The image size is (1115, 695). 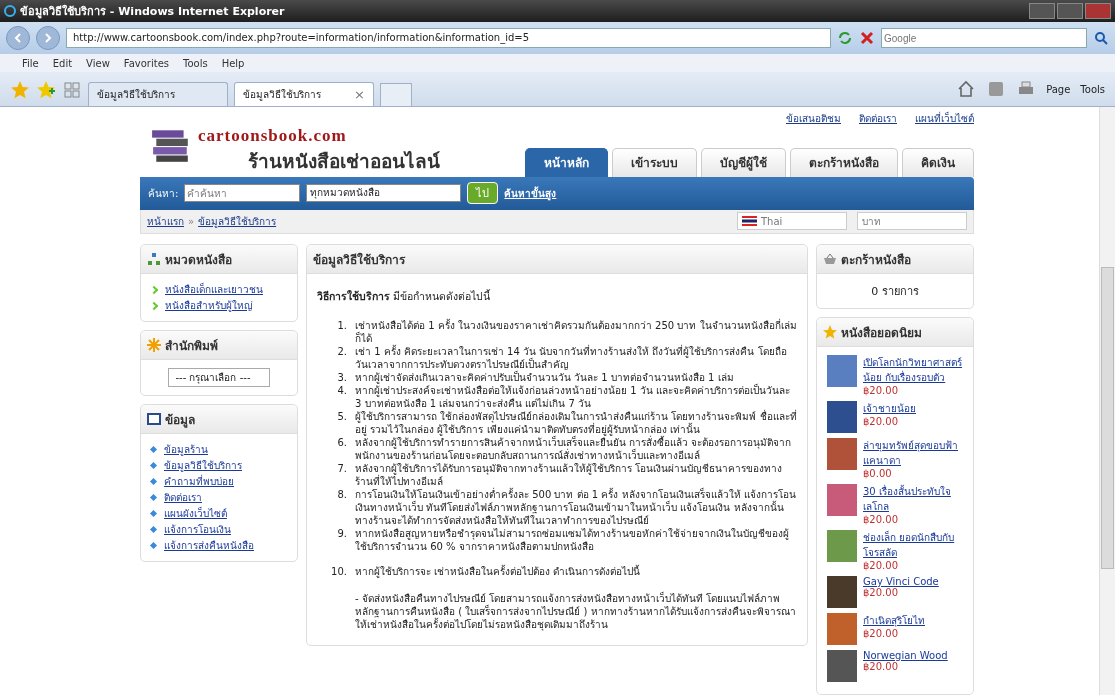 What do you see at coordinates (913, 453) in the screenshot?
I see `book-title-link: ล่าขุมทรัพย์สุดขอบฟ้าแคนาดา` at bounding box center [913, 453].